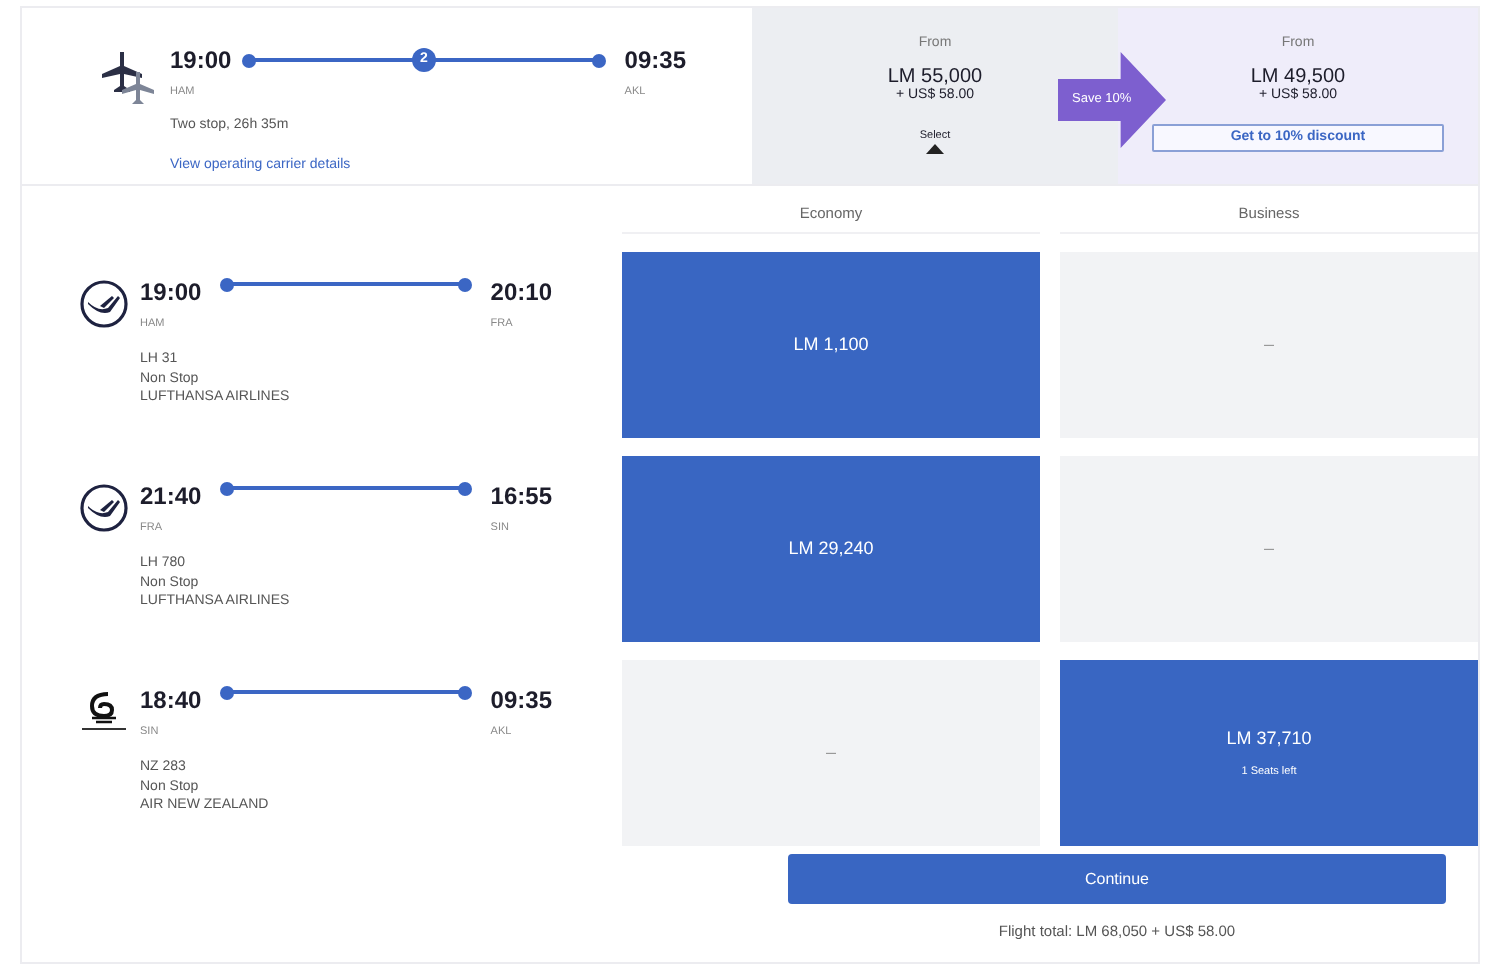 This screenshot has height=974, width=1500. What do you see at coordinates (171, 700) in the screenshot?
I see `departure-time: 18:40` at bounding box center [171, 700].